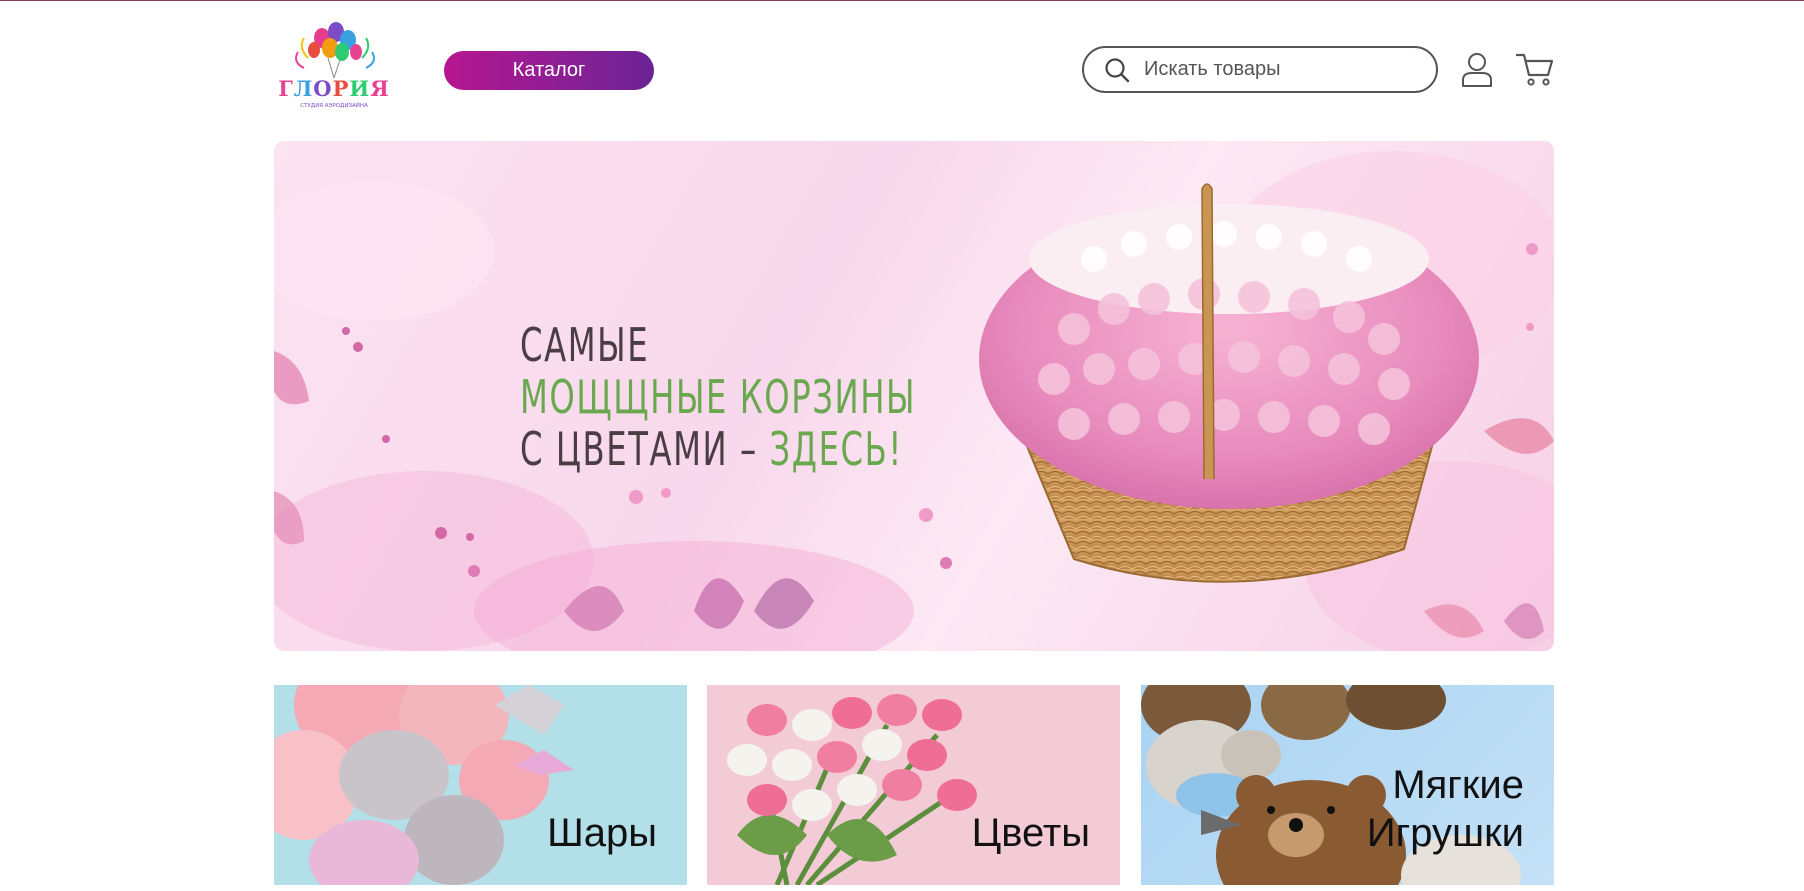 The width and height of the screenshot is (1804, 891). Describe the element at coordinates (913, 785) in the screenshot. I see `category-card-flowers: Цветы` at that location.